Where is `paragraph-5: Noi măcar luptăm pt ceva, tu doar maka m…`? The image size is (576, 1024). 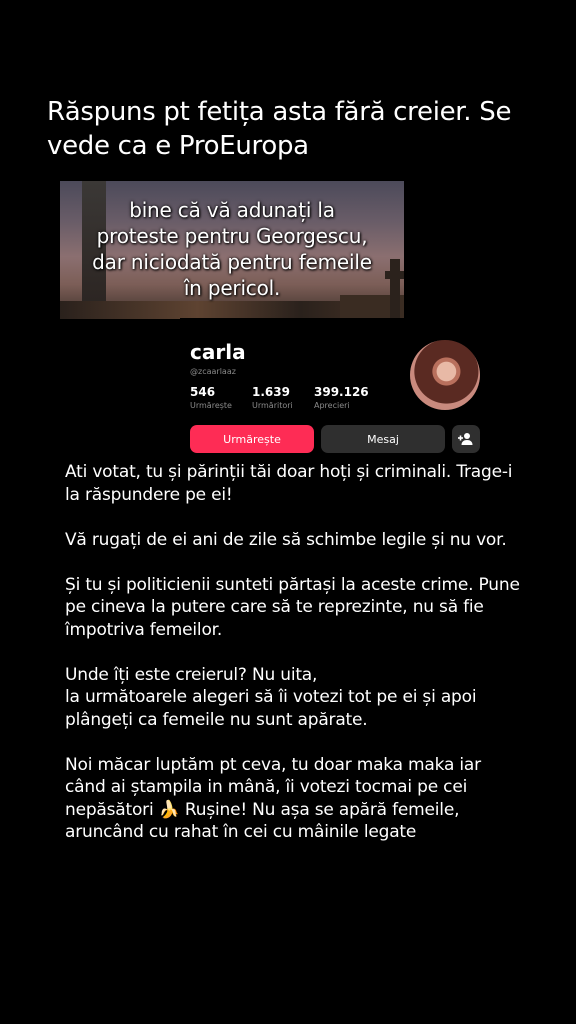
paragraph-5: Noi măcar luptăm pt ceva, tu doar maka m… is located at coordinates (300, 799).